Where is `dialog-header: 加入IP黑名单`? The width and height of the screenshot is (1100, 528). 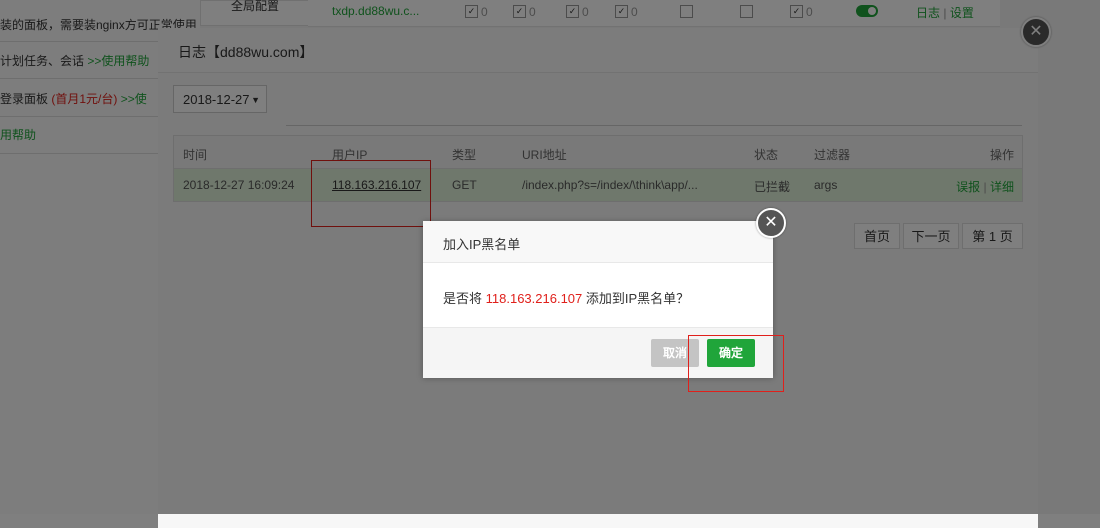 dialog-header: 加入IP黑名单 is located at coordinates (598, 242).